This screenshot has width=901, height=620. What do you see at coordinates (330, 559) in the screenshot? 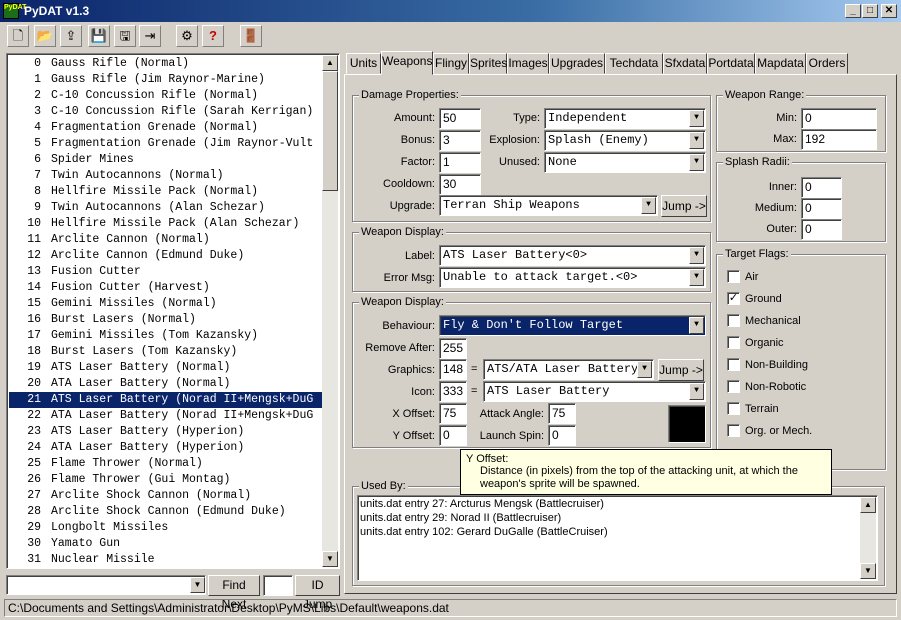
I see `scroll-down-icon: ▼` at bounding box center [330, 559].